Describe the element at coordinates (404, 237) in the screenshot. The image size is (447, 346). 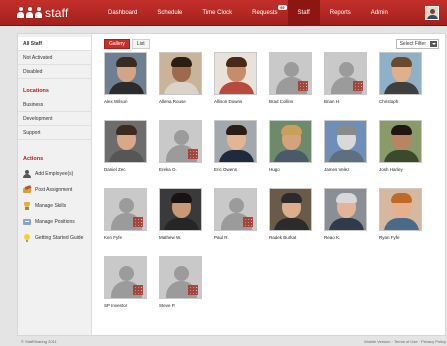
I see `staff-name: Ryan Fyfe` at that location.